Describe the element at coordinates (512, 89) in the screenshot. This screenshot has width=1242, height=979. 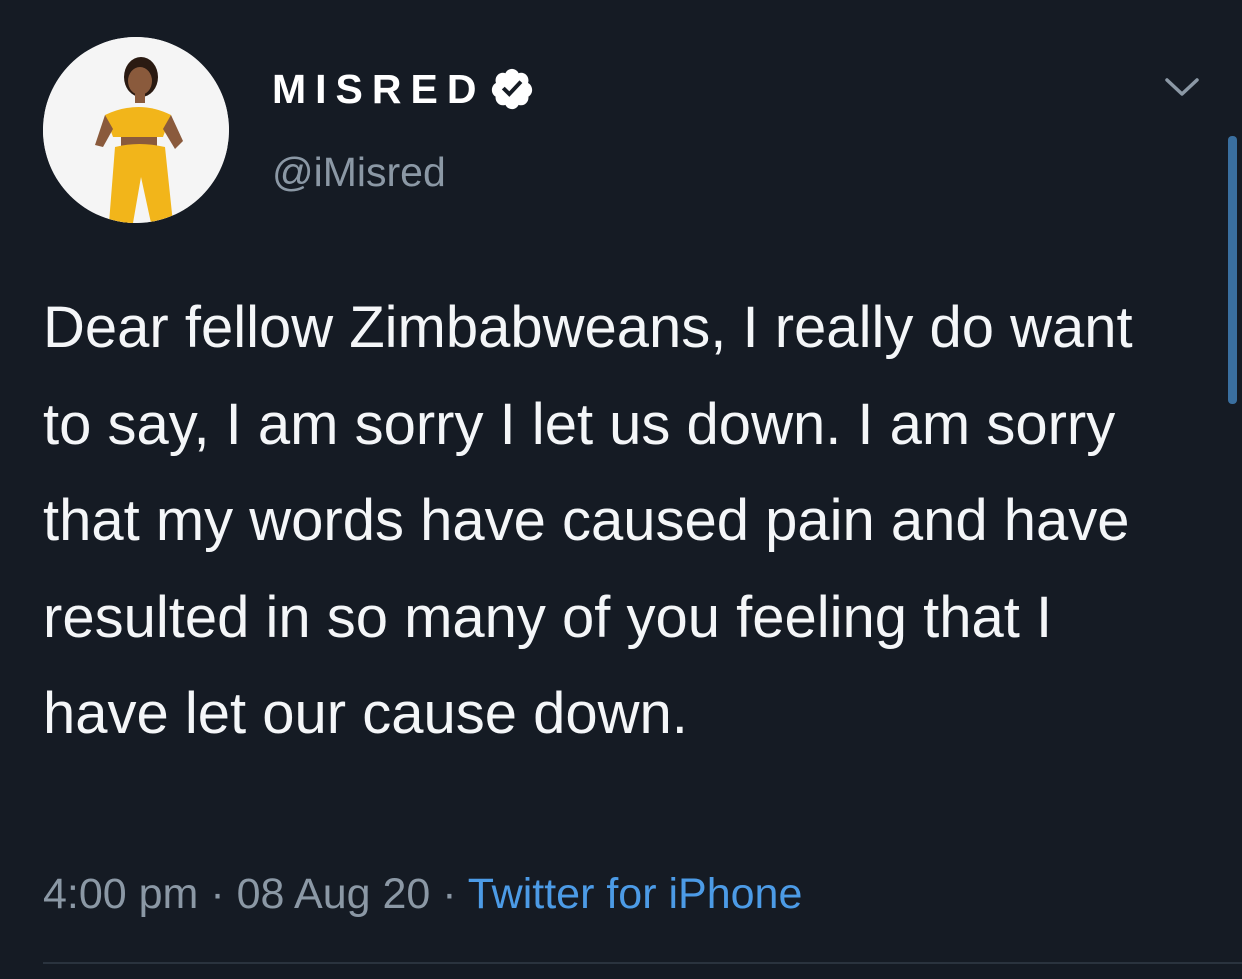
I see `verified-badge-icon` at that location.